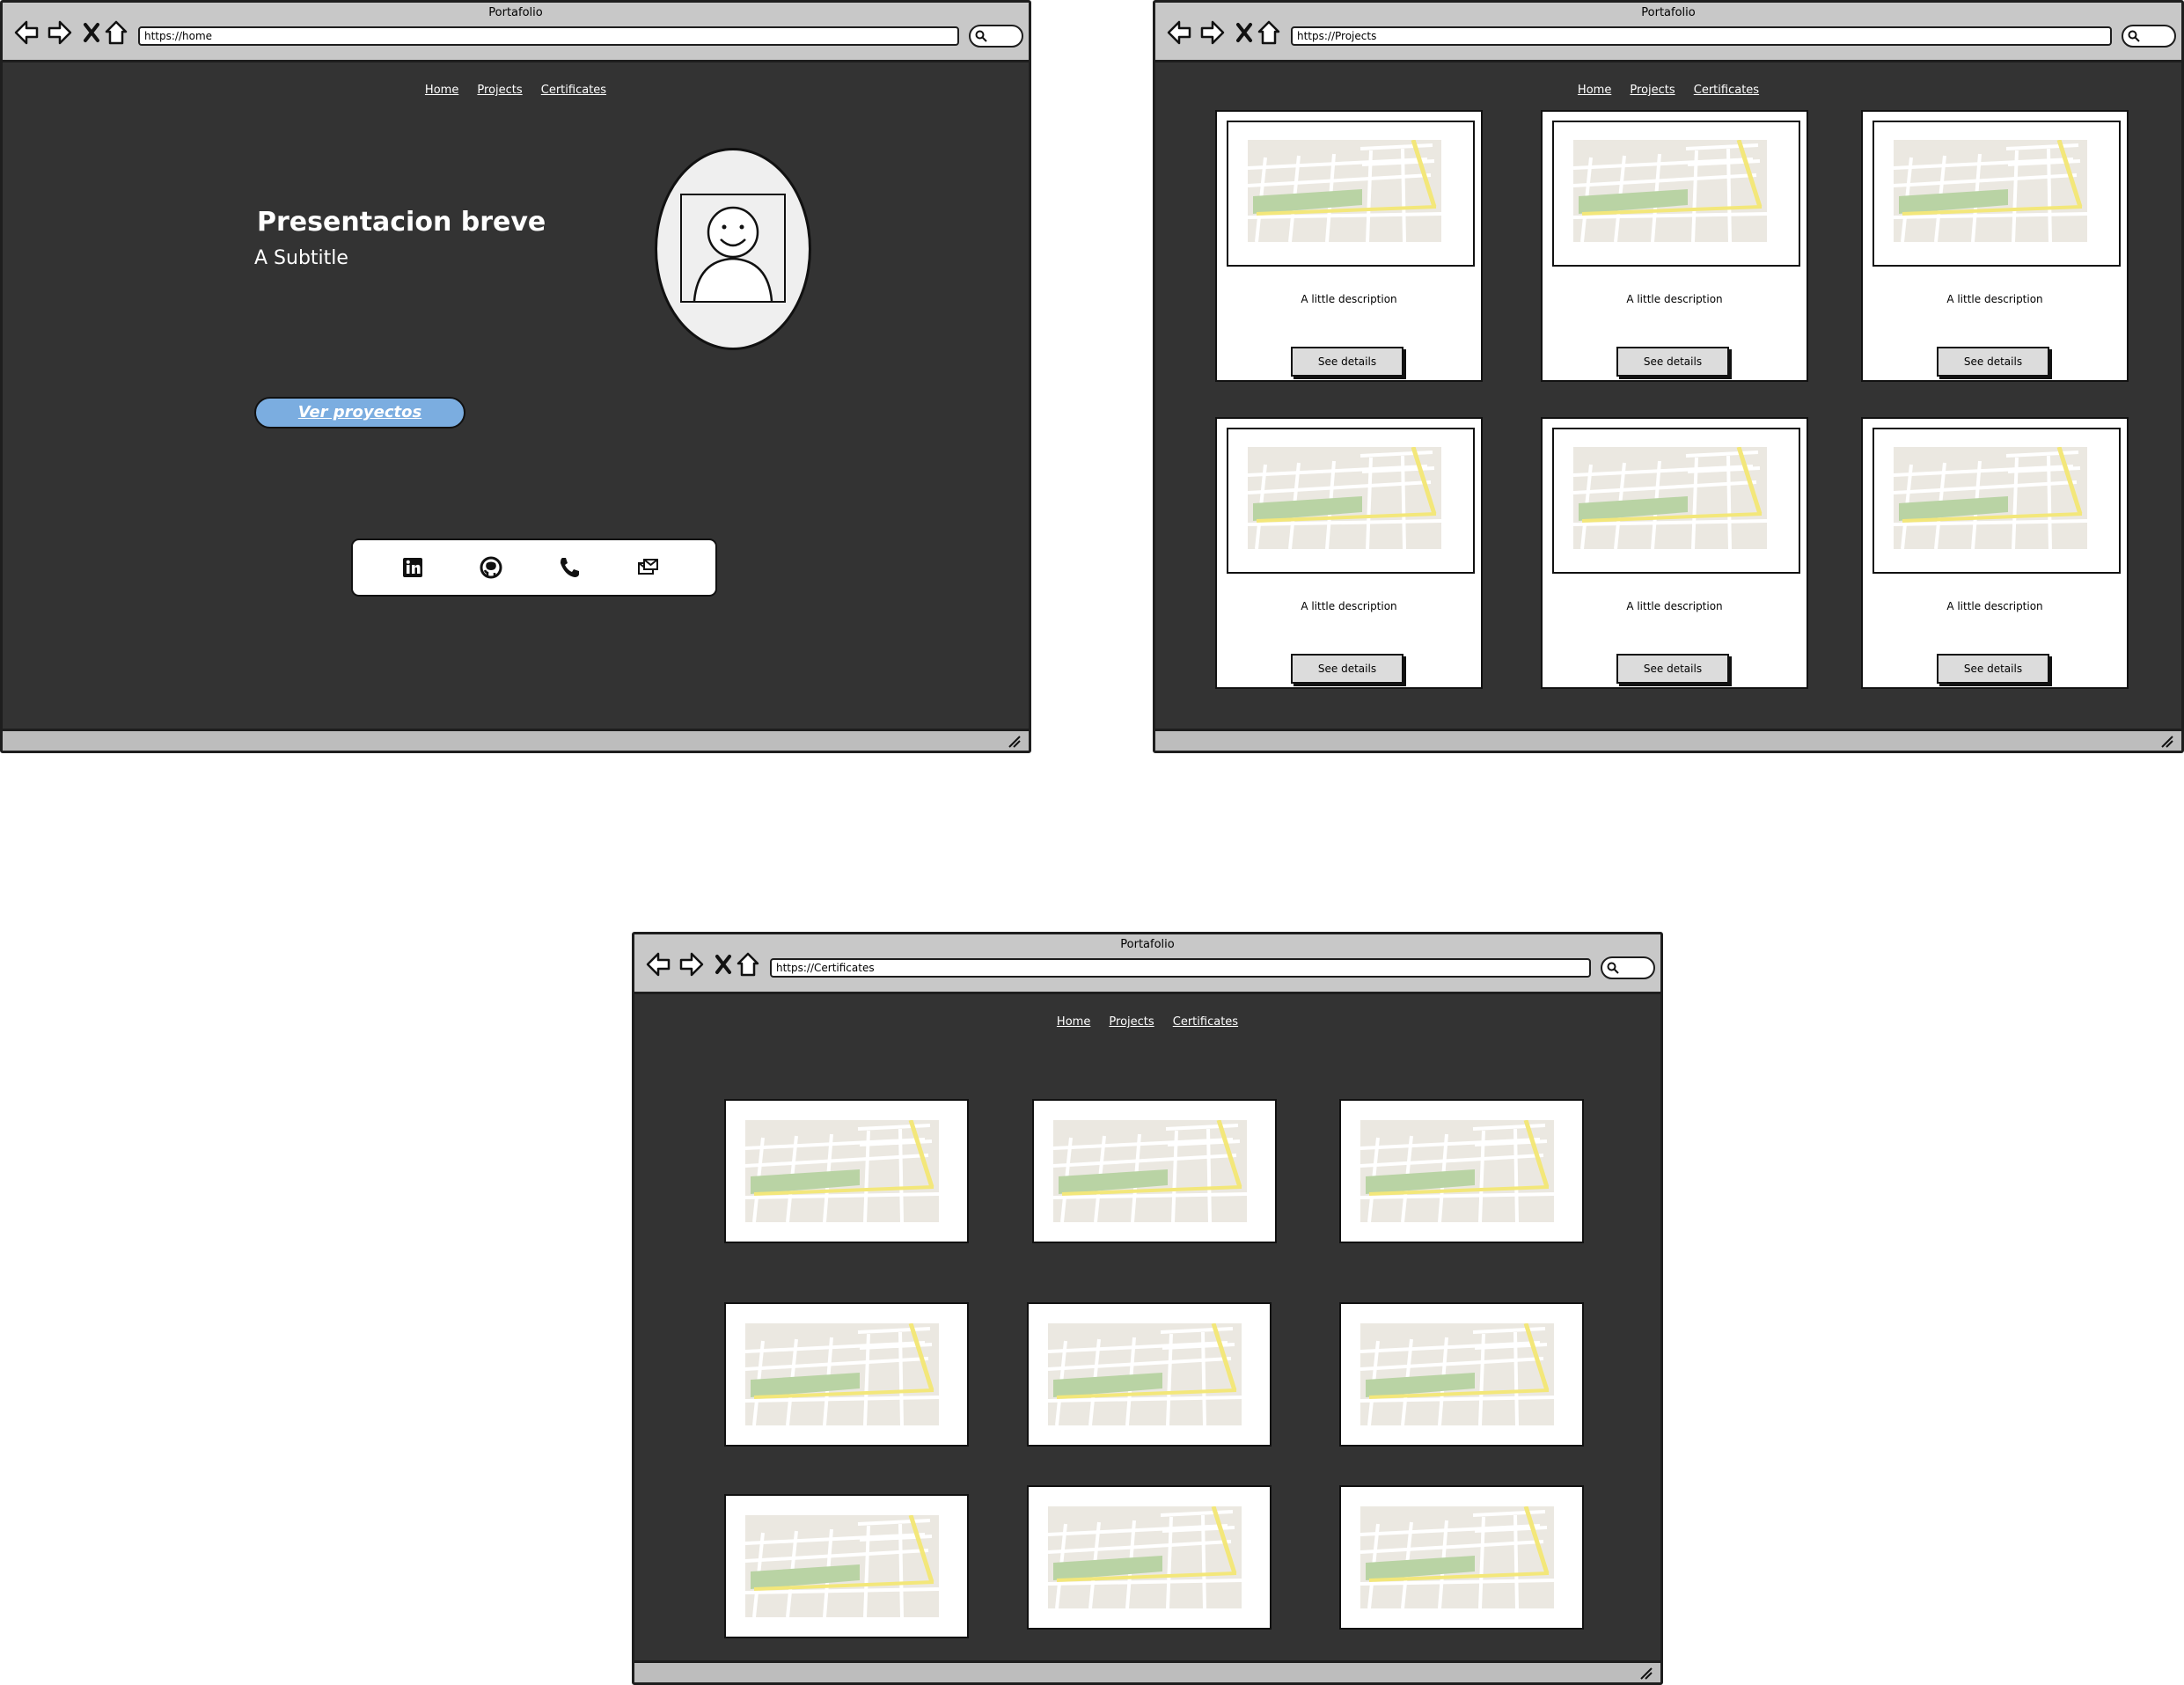 This screenshot has width=2184, height=1685. I want to click on titlebar: Portafolio https://home, so click(516, 32).